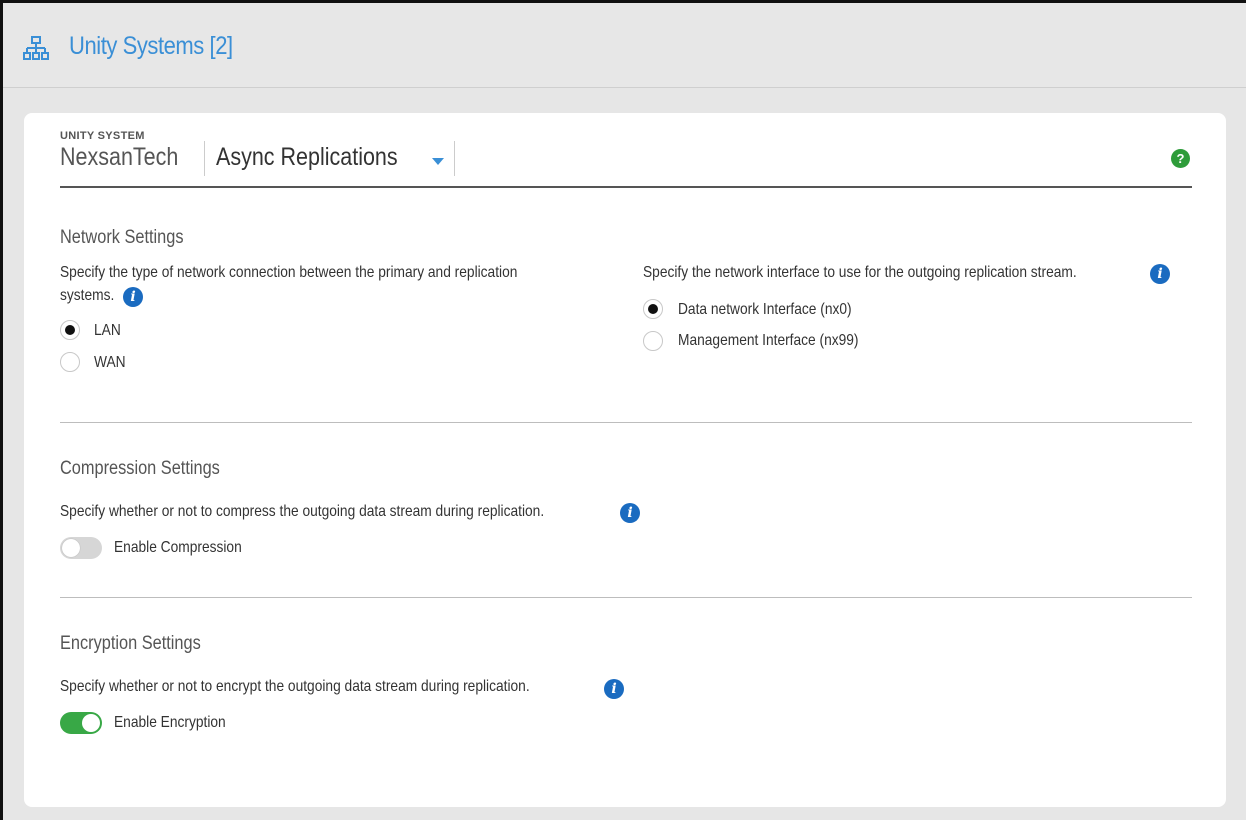  What do you see at coordinates (102, 136) in the screenshot?
I see `header-caption: UNITY SYSTEM` at bounding box center [102, 136].